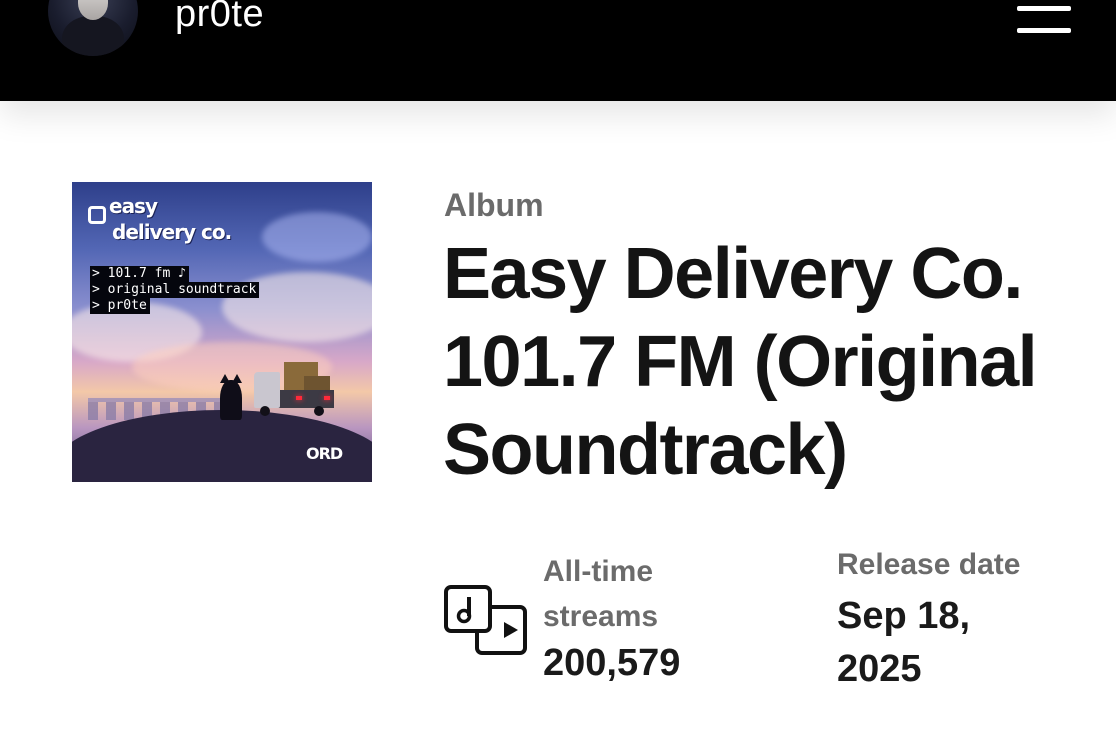 The image size is (1116, 740). What do you see at coordinates (324, 453) in the screenshot?
I see `cover-label-badge: ORD` at bounding box center [324, 453].